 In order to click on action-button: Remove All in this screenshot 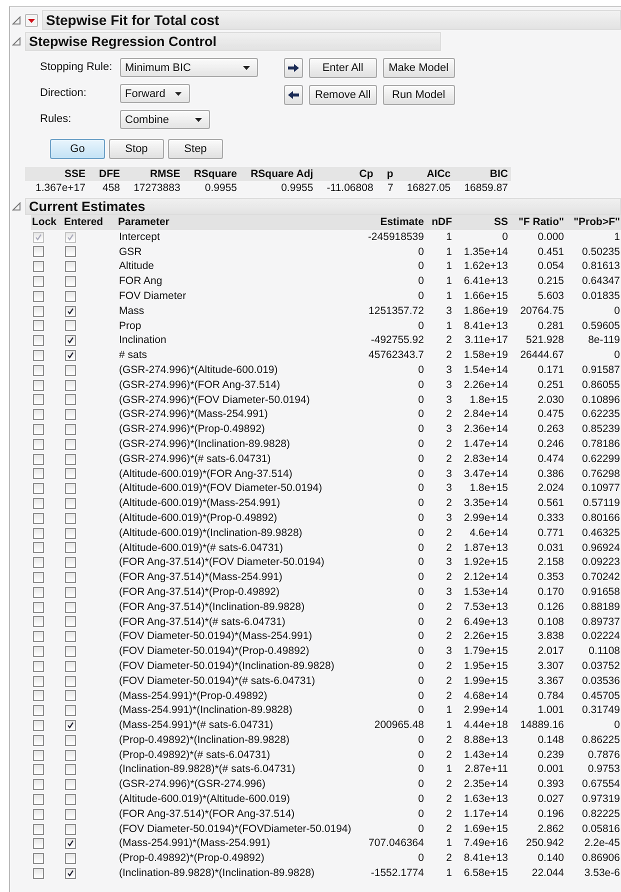, I will do `click(343, 95)`.